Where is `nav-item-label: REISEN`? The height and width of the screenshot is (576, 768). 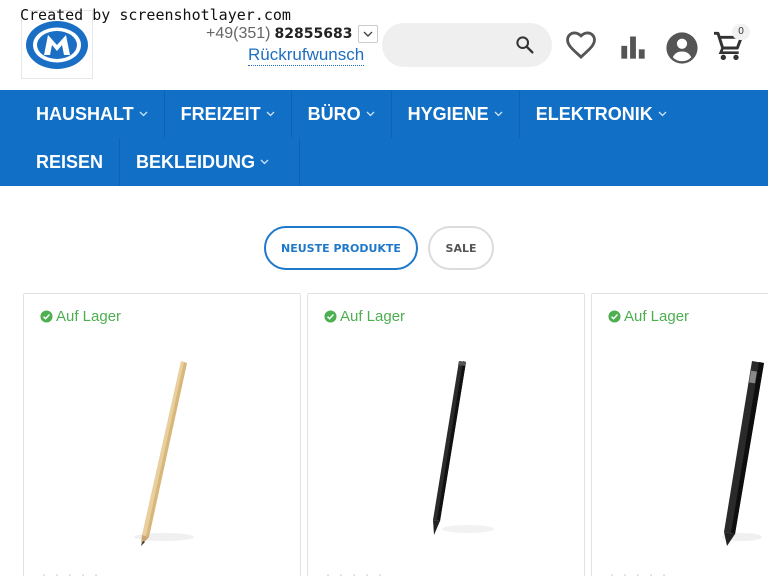 nav-item-label: REISEN is located at coordinates (70, 161).